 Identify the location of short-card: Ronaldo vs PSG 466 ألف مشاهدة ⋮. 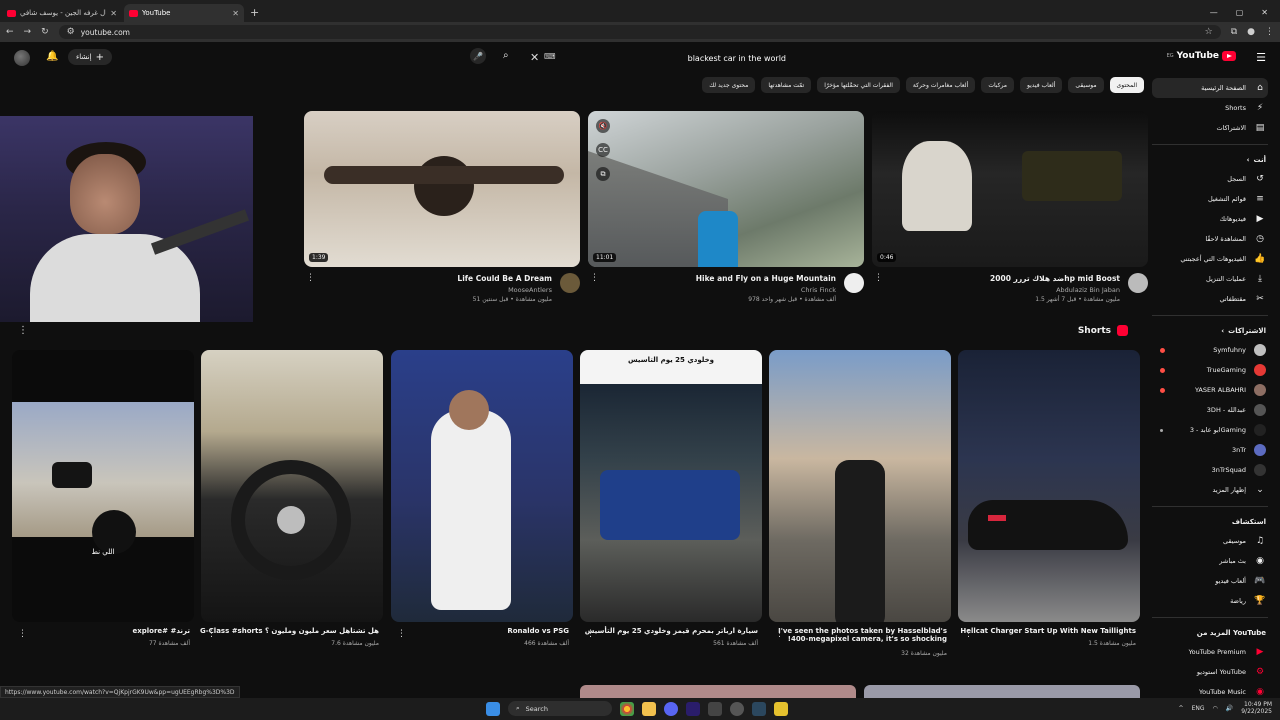
(482, 498).